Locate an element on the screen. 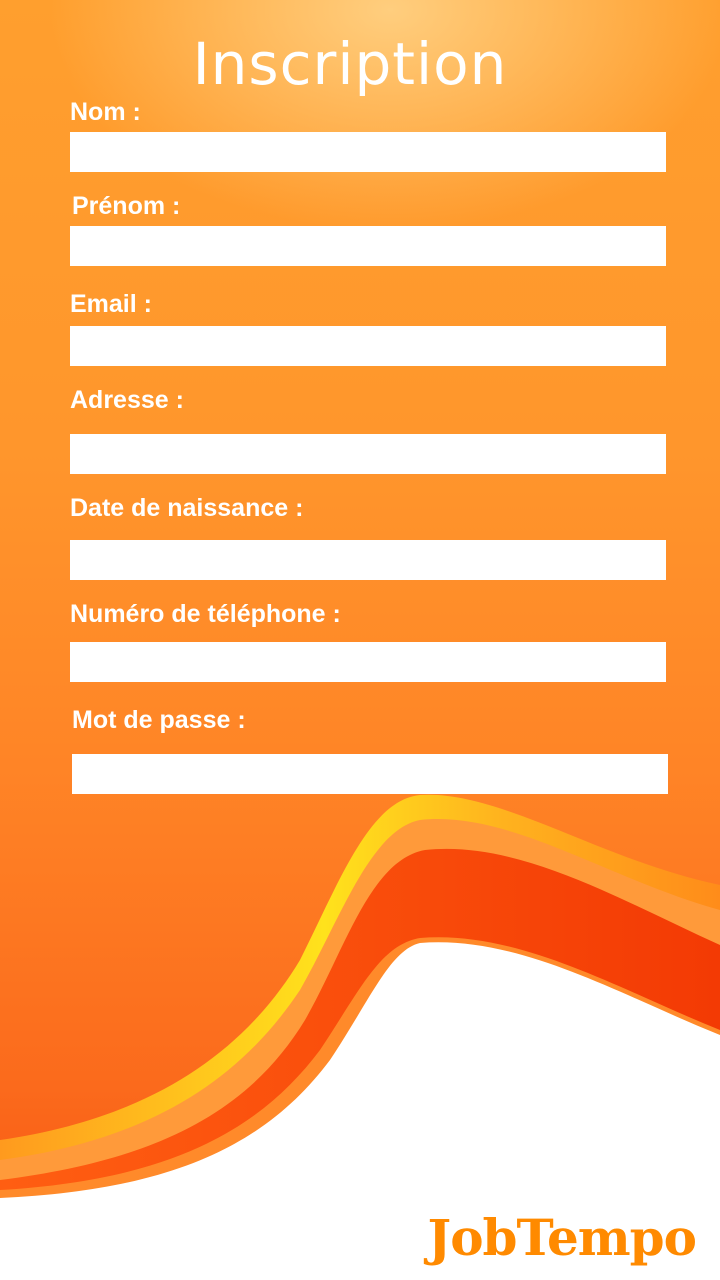  label-mot-de-passe: Mot de passe : is located at coordinates (159, 720).